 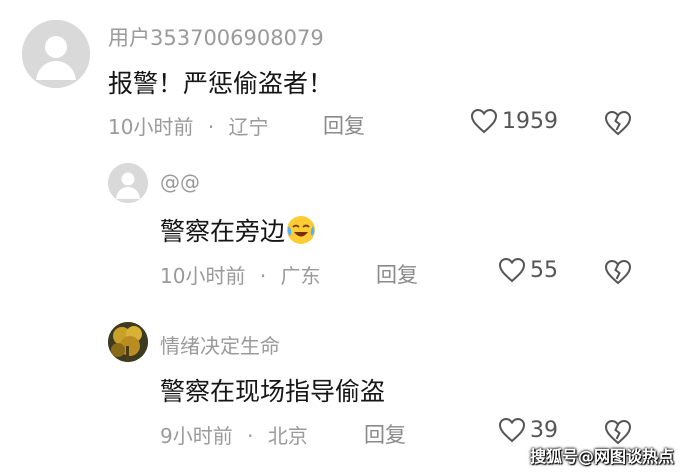 I want to click on watermark: 搜狐号@网图谈热点, so click(x=601, y=456).